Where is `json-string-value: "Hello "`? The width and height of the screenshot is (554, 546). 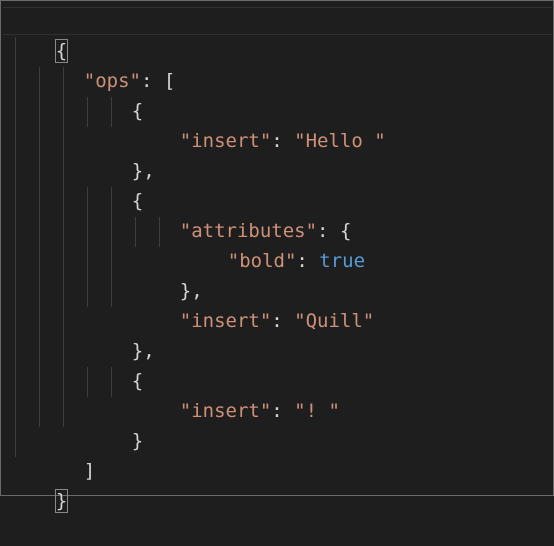
json-string-value: "Hello " is located at coordinates (340, 141).